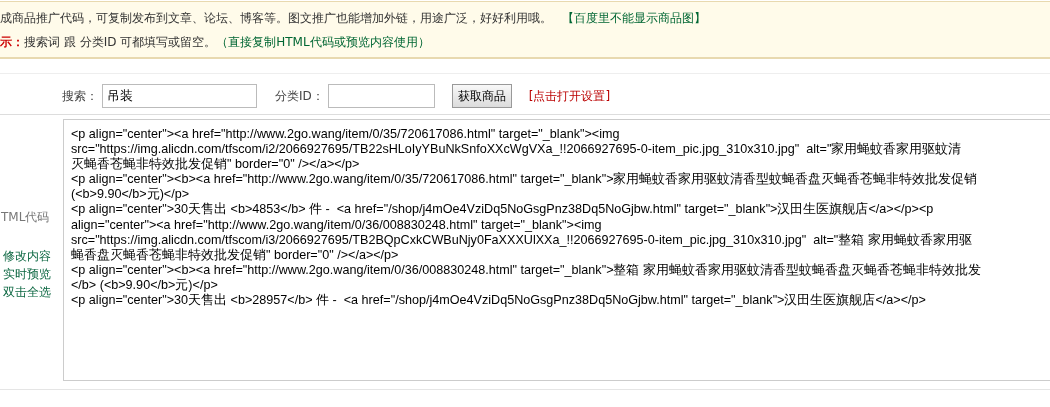  I want to click on action-link: 实时预览, so click(27, 274).